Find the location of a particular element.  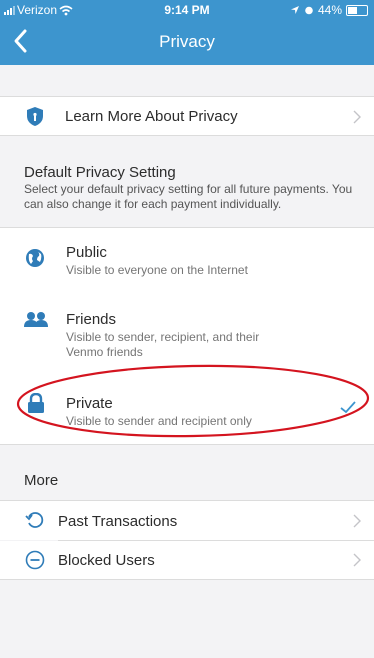

option-subtitle: Visible to everyone on the Internet is located at coordinates (157, 270).